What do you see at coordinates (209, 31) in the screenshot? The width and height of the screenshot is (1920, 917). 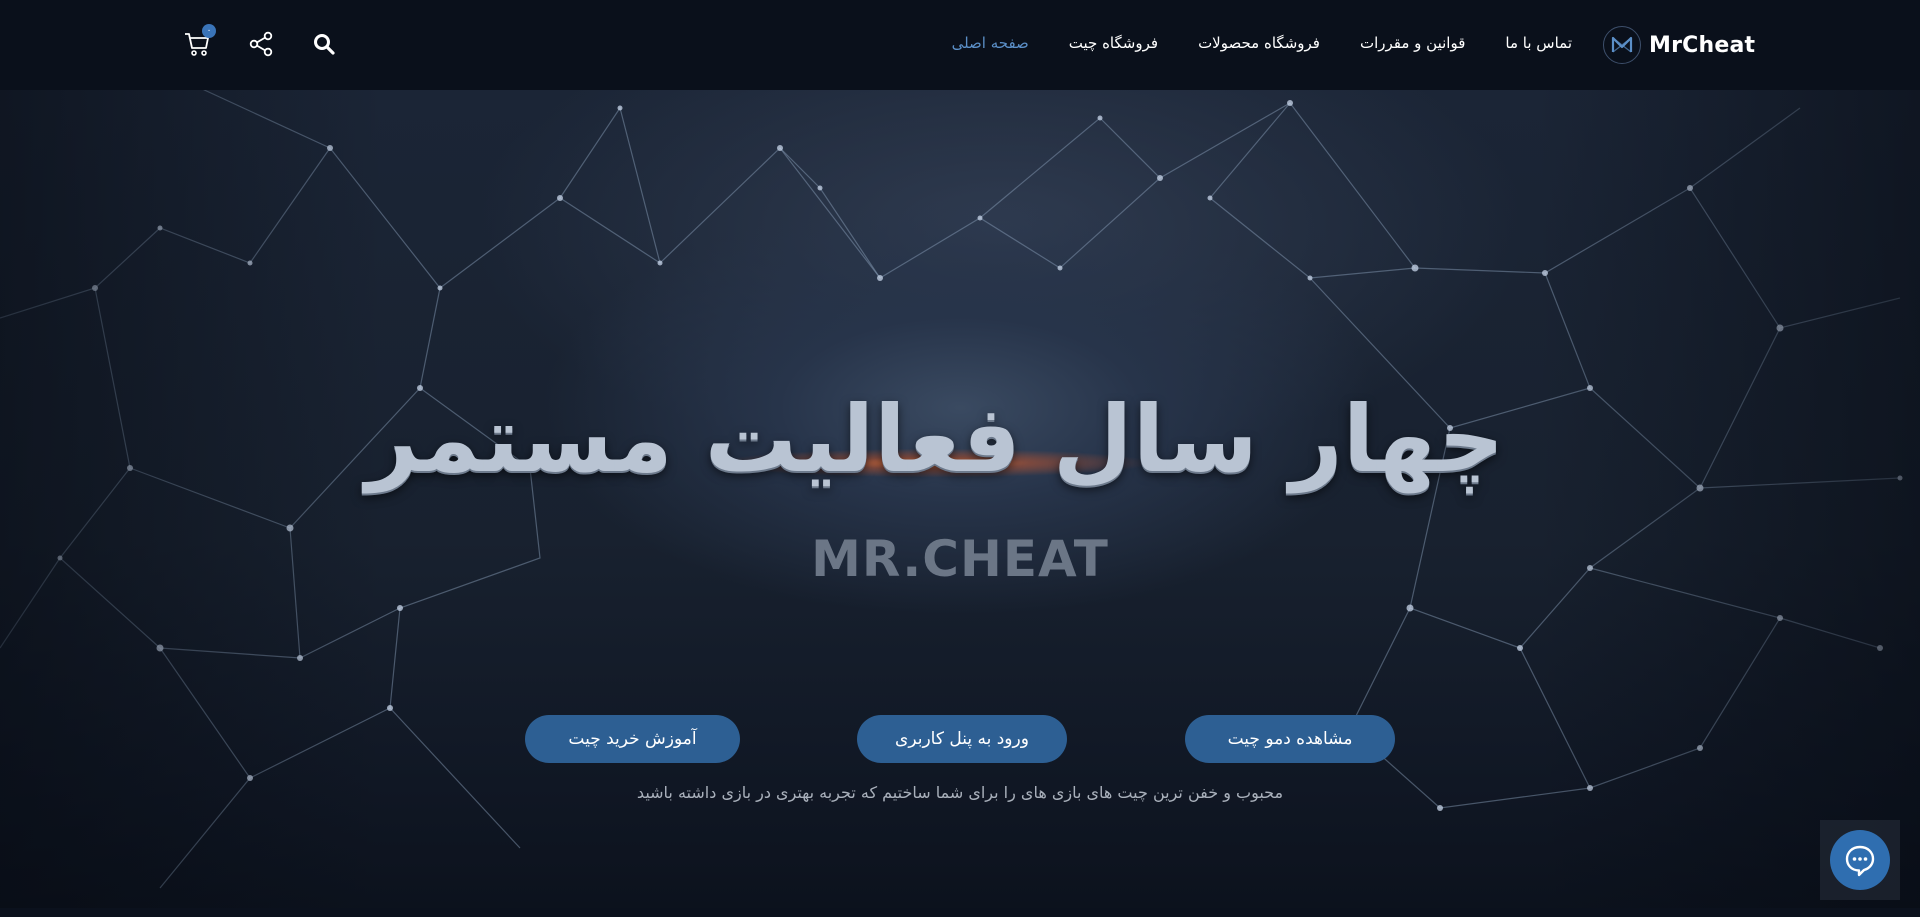 I see `cart-count-badge: ۰` at bounding box center [209, 31].